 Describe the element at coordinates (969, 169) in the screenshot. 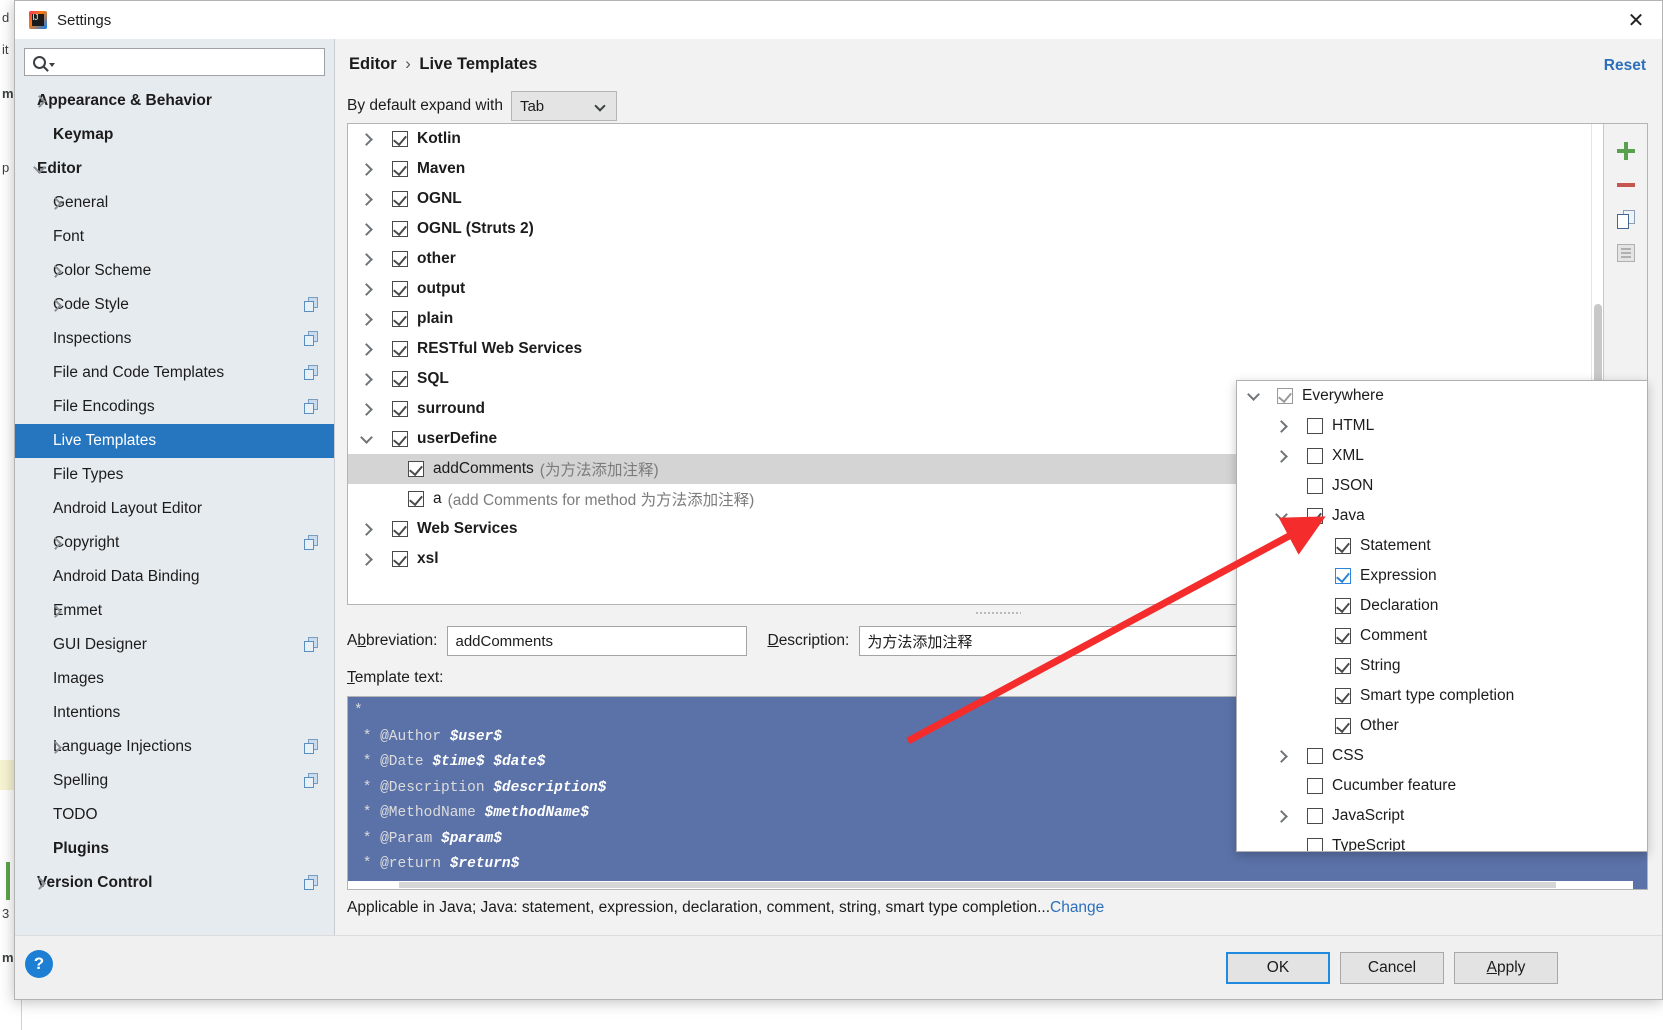

I see `template-row: Maven` at that location.